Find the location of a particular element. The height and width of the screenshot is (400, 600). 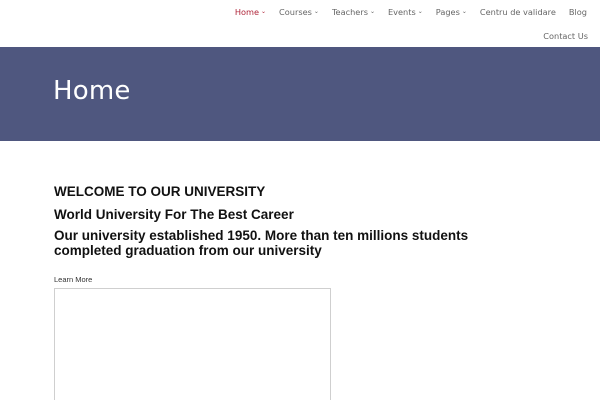

welcome-heading: WELCOME TO OUR UNIVERSITY is located at coordinates (160, 191).